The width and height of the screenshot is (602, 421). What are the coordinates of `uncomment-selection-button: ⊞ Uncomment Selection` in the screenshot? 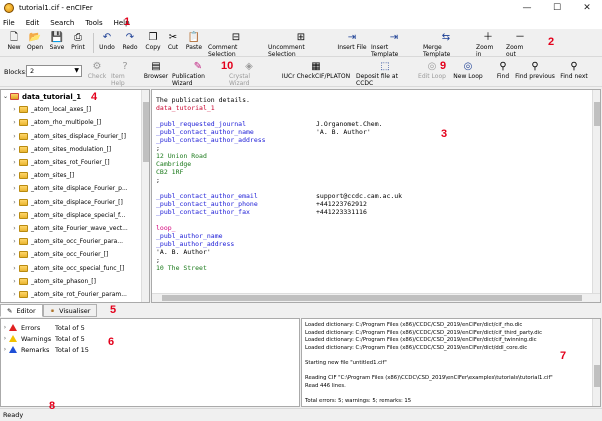 It's located at (301, 44).